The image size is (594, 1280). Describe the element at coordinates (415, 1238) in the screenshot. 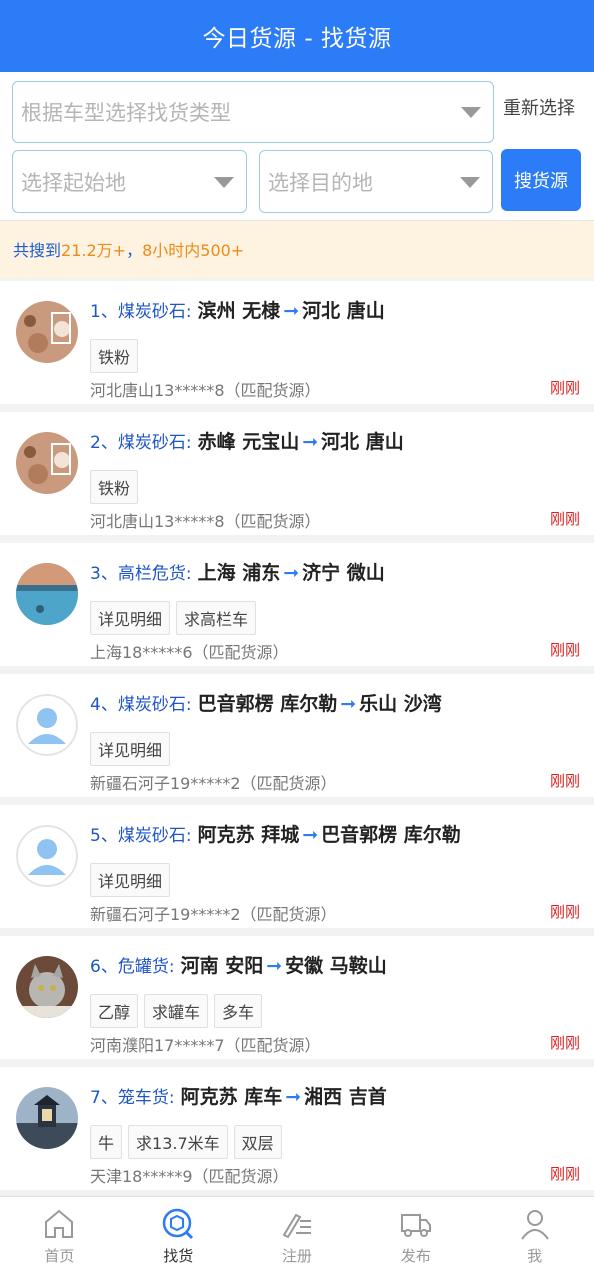

I see `tab-publish: 发布` at that location.